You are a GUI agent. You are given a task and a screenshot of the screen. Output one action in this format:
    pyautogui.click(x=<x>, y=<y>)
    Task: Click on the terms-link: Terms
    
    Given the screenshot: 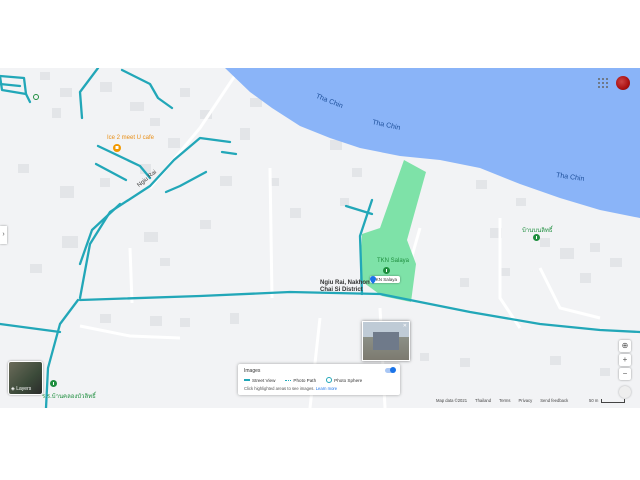 What is the action you would take?
    pyautogui.click(x=504, y=400)
    